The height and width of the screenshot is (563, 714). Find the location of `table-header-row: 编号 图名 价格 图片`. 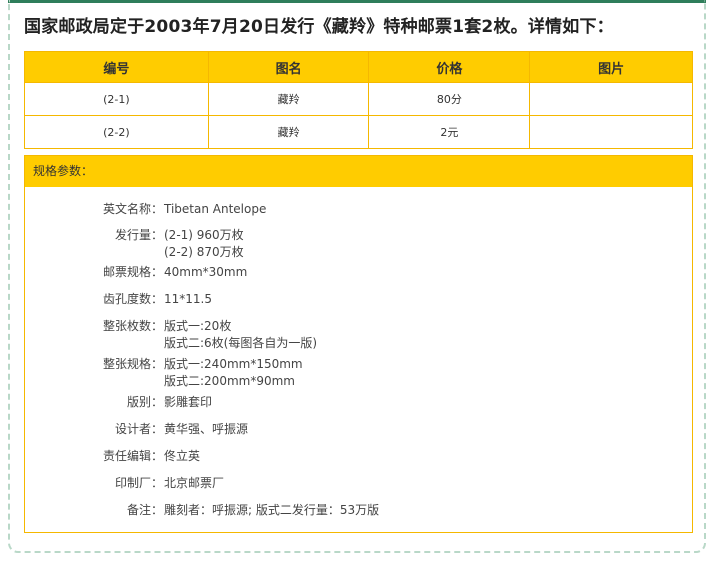

table-header-row: 编号 图名 价格 图片 is located at coordinates (358, 67).